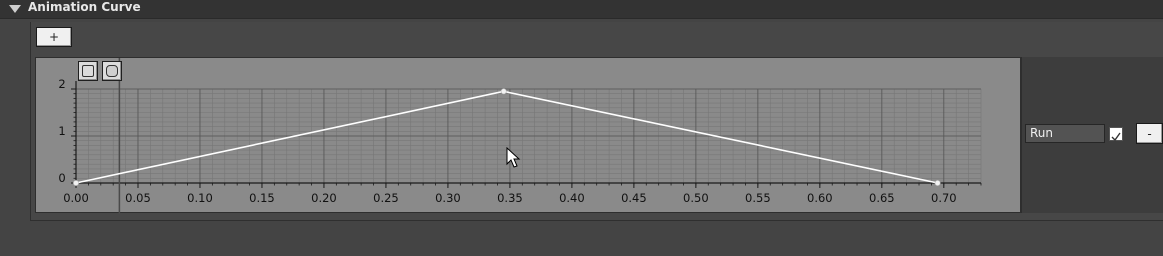  What do you see at coordinates (76, 198) in the screenshot?
I see `x-tick-label: 0.00` at bounding box center [76, 198].